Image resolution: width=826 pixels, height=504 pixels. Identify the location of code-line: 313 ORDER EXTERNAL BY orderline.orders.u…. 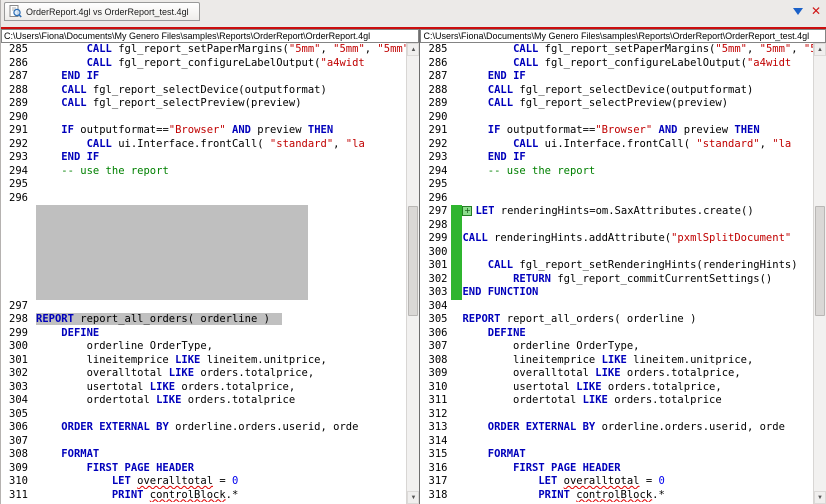
(616, 428).